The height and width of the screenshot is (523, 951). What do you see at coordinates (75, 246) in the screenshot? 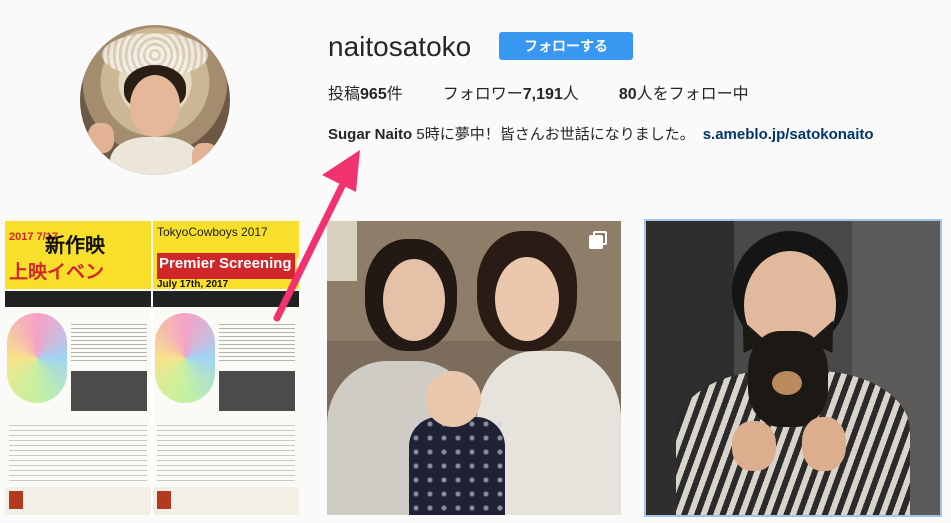
I see `flyer-headline: 新作映` at bounding box center [75, 246].